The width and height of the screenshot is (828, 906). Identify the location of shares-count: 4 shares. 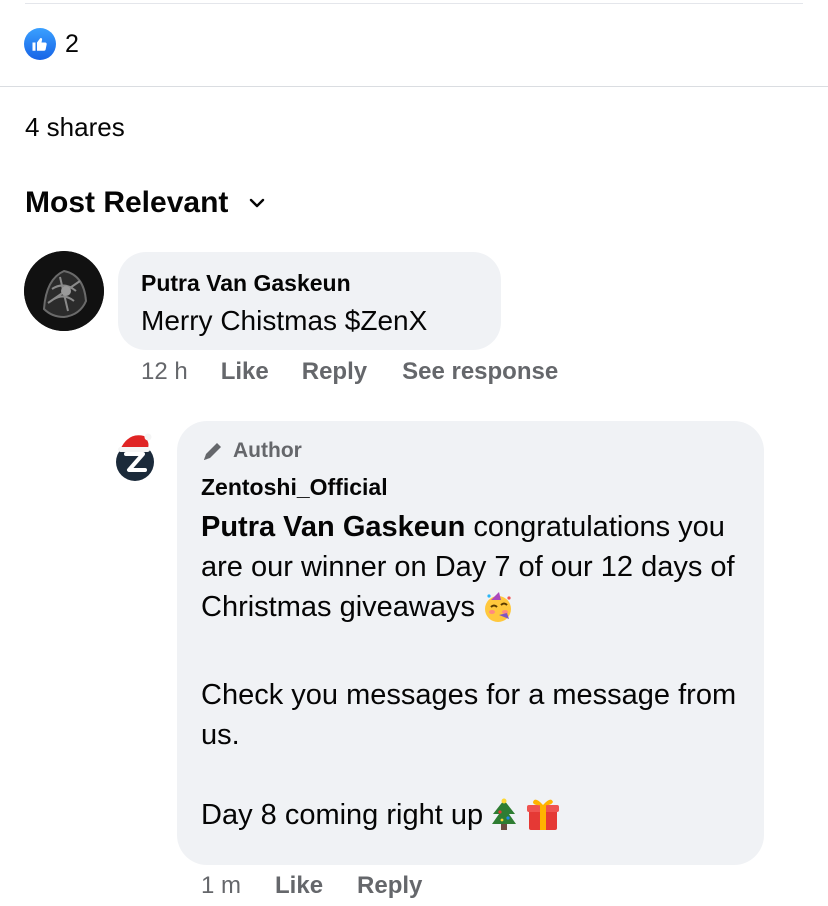
(75, 127).